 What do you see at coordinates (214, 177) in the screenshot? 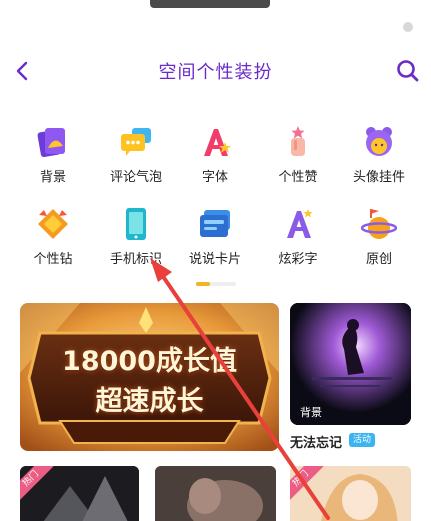
I see `grid-item-label: 字体` at bounding box center [214, 177].